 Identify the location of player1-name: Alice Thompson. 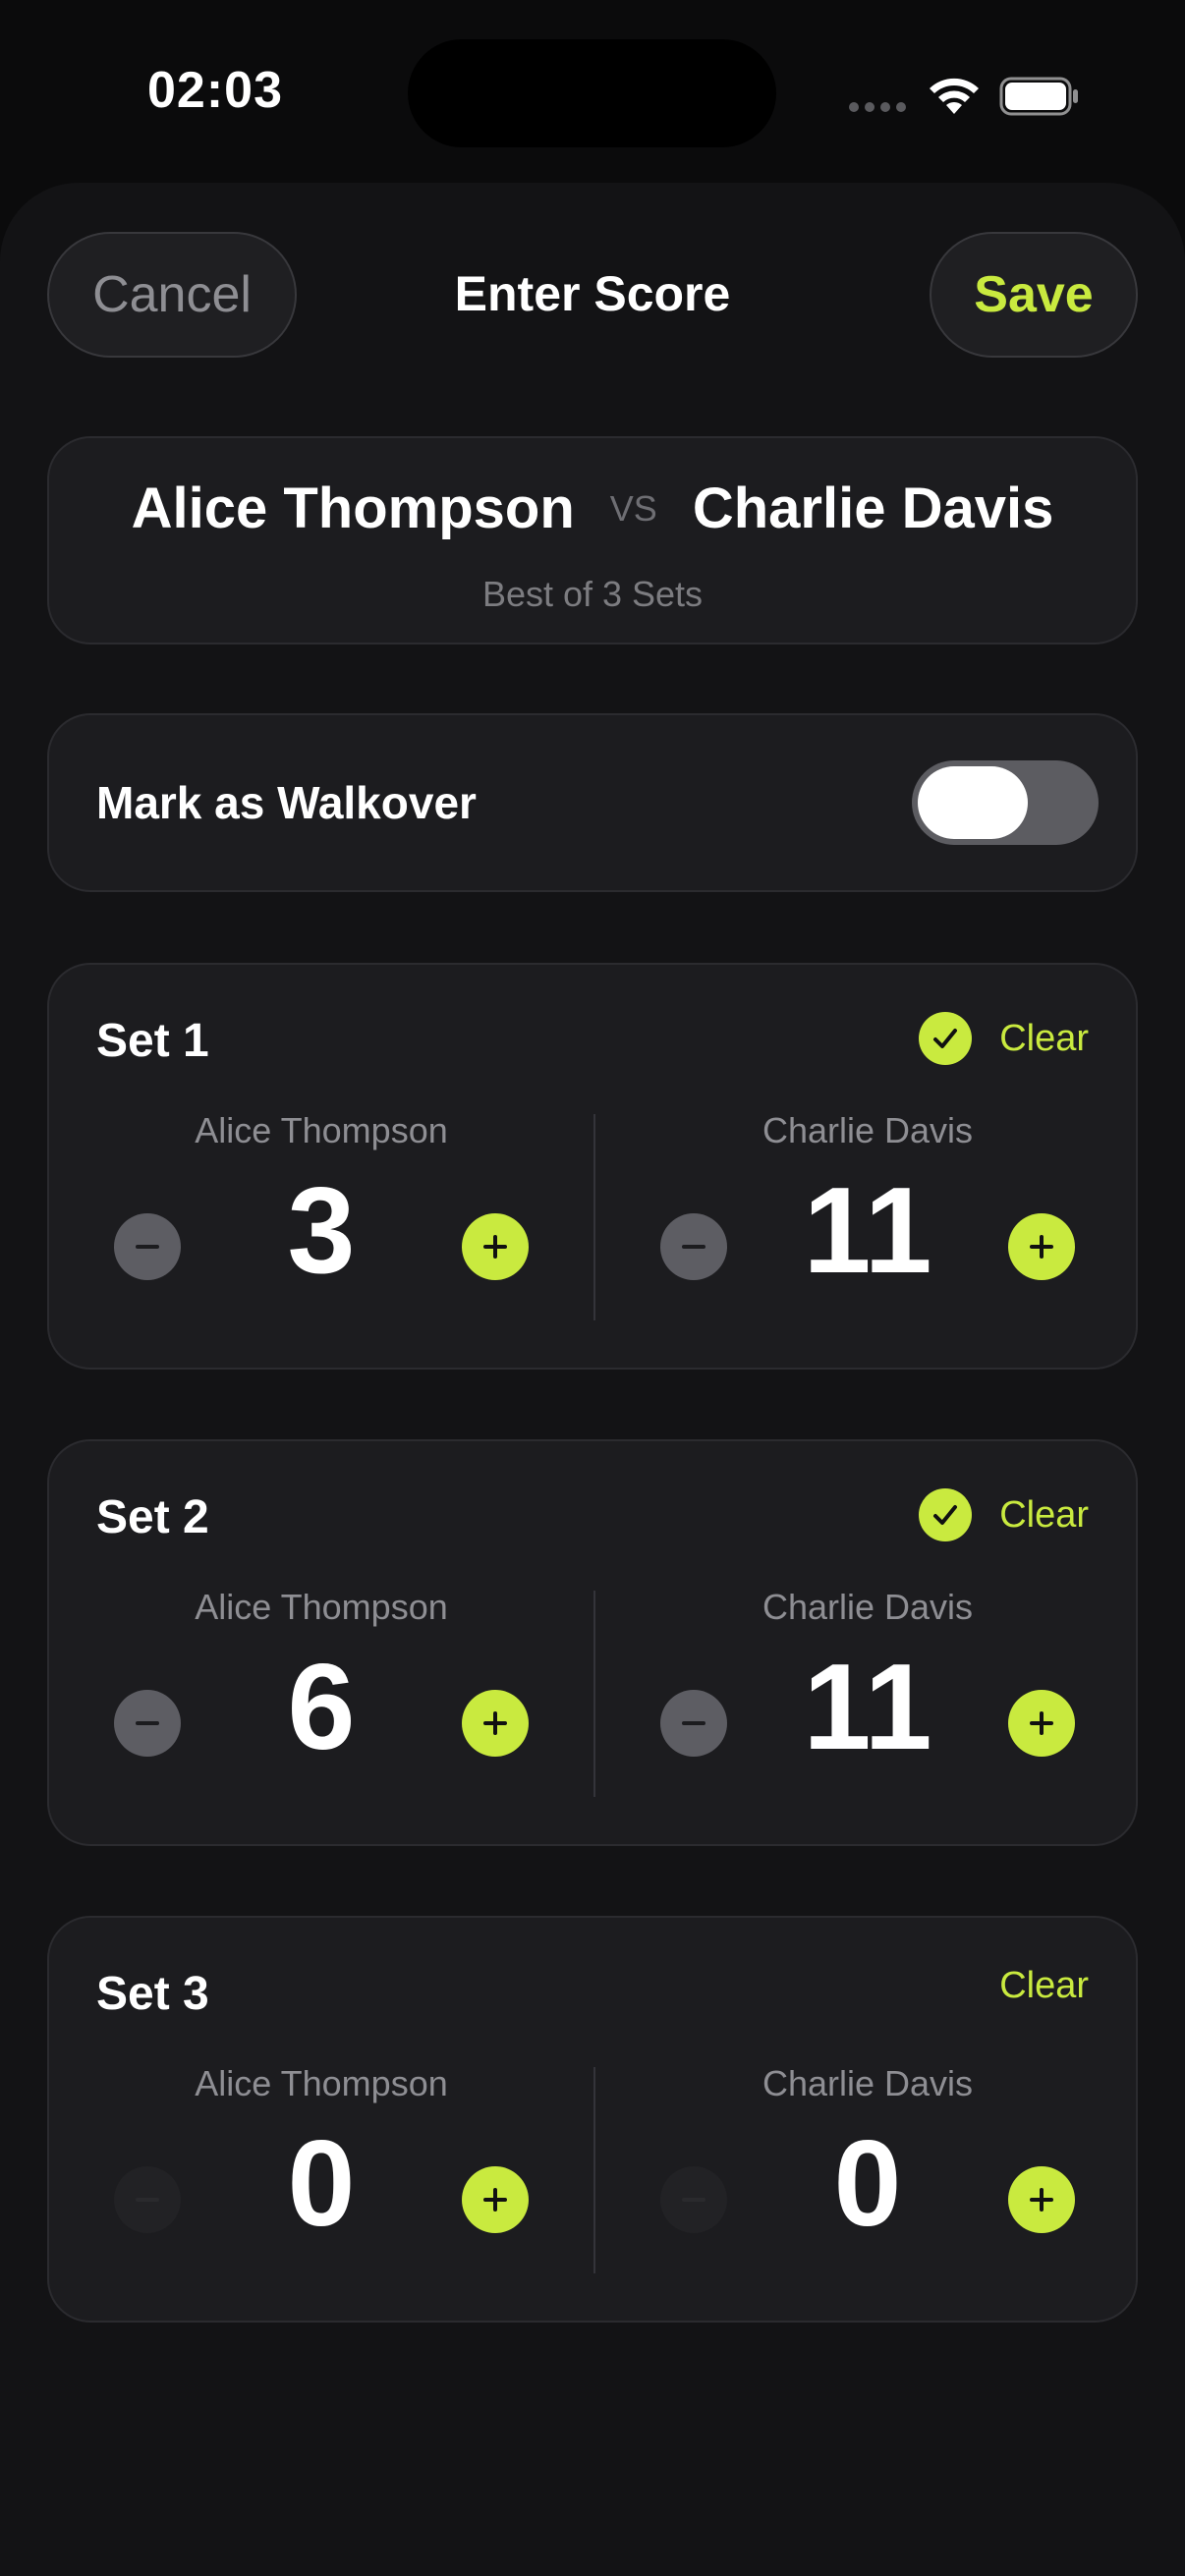
(353, 508).